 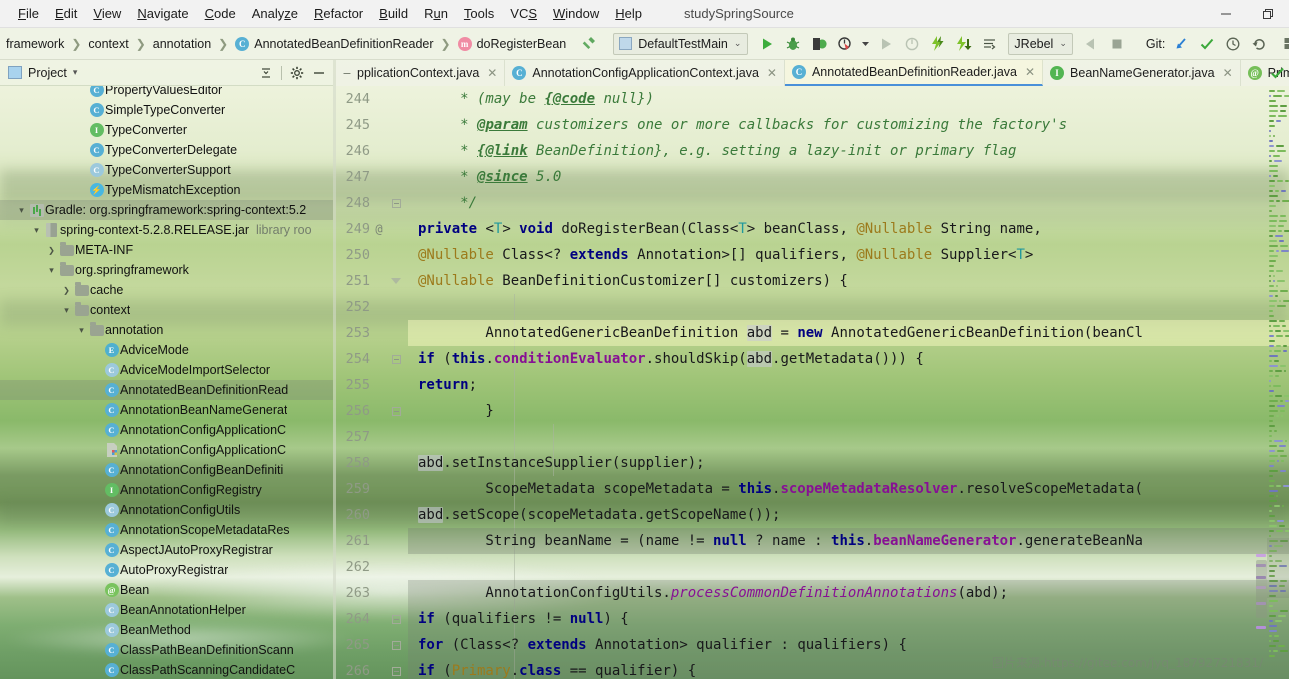 What do you see at coordinates (166, 330) in the screenshot?
I see `tree-item: ▾ annotation` at bounding box center [166, 330].